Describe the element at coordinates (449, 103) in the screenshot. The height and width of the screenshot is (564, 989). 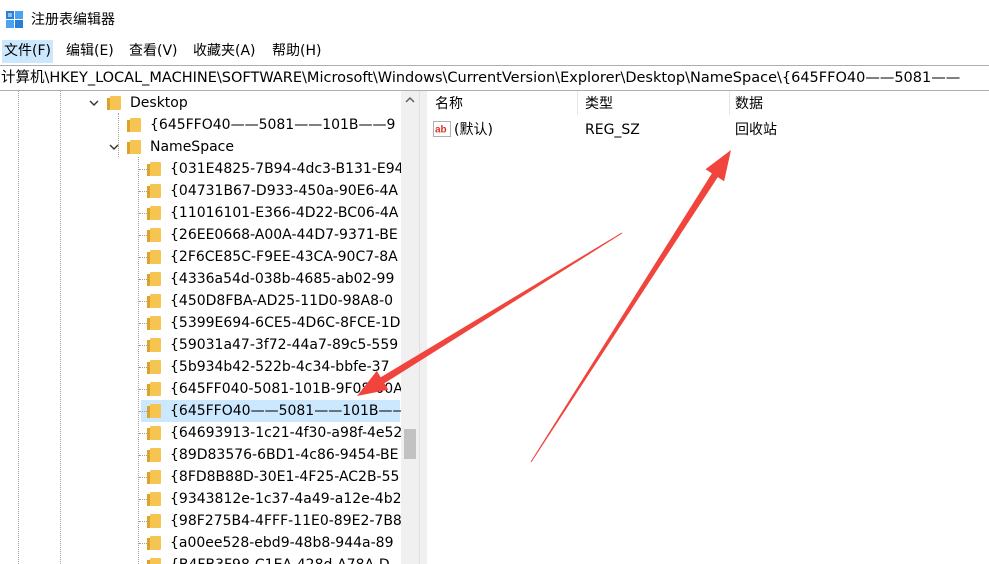
I see `column-header-name: 名称` at that location.